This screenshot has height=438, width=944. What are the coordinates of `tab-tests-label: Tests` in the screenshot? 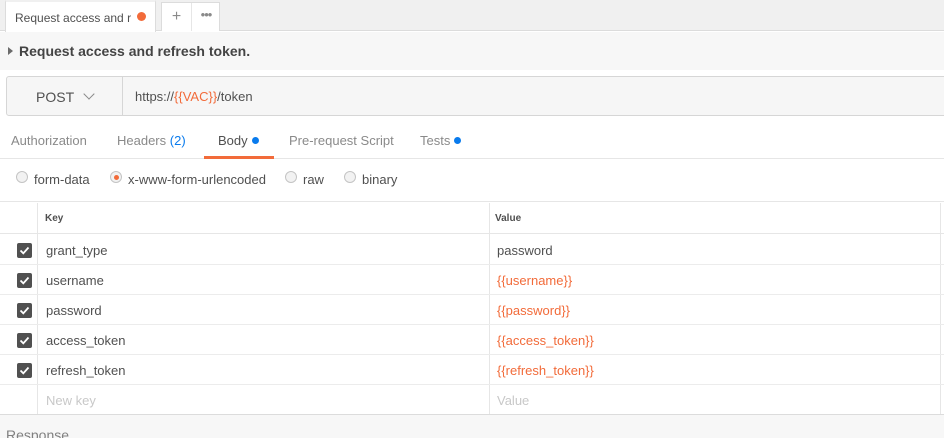 It's located at (435, 140).